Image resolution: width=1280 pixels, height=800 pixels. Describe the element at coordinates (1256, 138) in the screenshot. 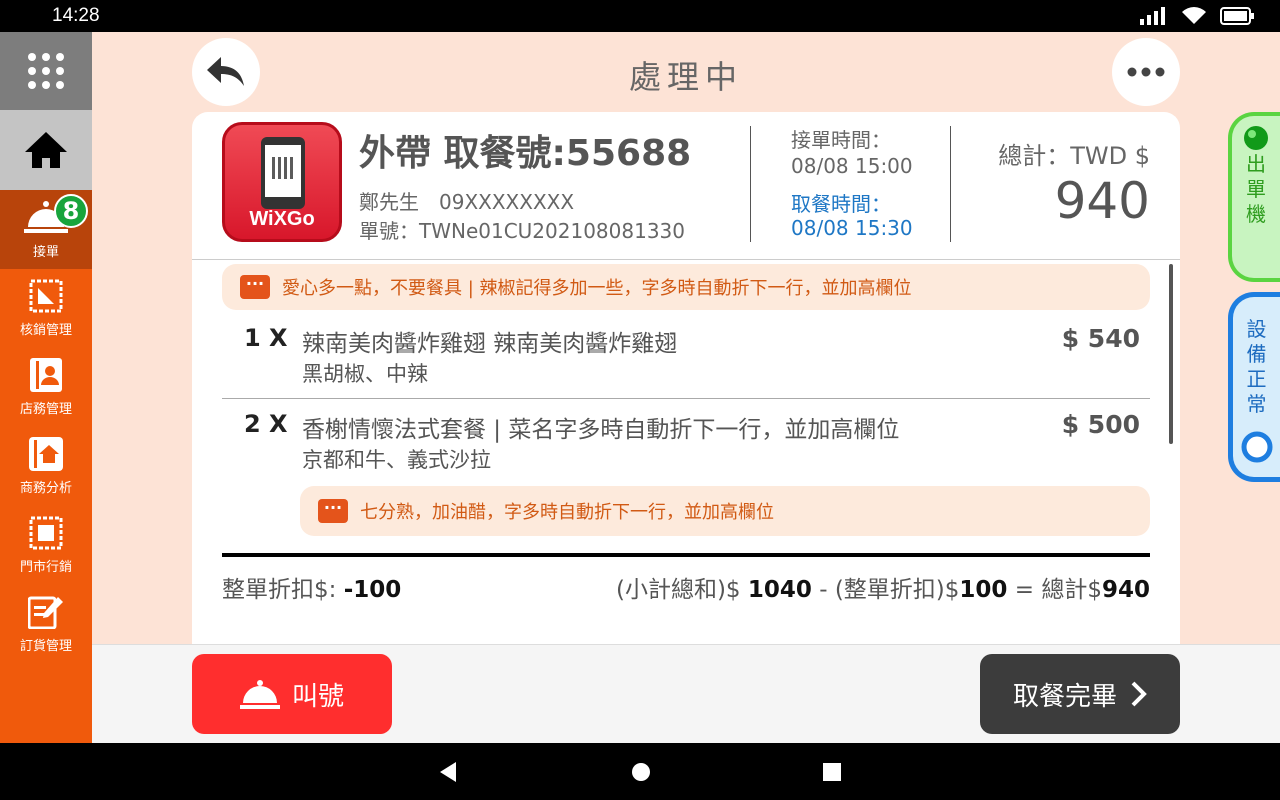

I see `status-dot-icon` at that location.